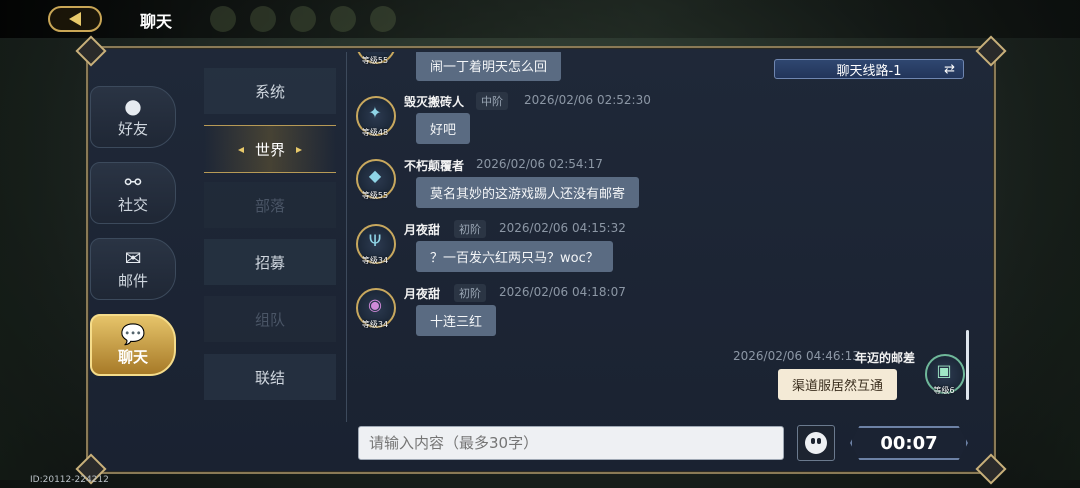  What do you see at coordinates (270, 149) in the screenshot?
I see `channel-world: 世界` at bounding box center [270, 149].